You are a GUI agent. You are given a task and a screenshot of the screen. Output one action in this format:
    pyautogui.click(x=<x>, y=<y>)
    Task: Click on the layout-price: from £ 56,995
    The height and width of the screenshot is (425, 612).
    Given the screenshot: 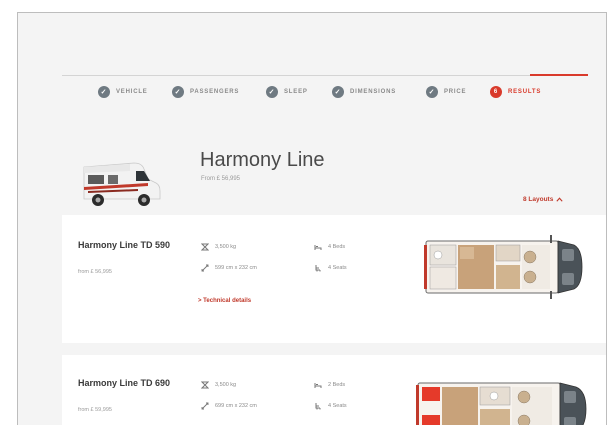 What is the action you would take?
    pyautogui.click(x=95, y=272)
    